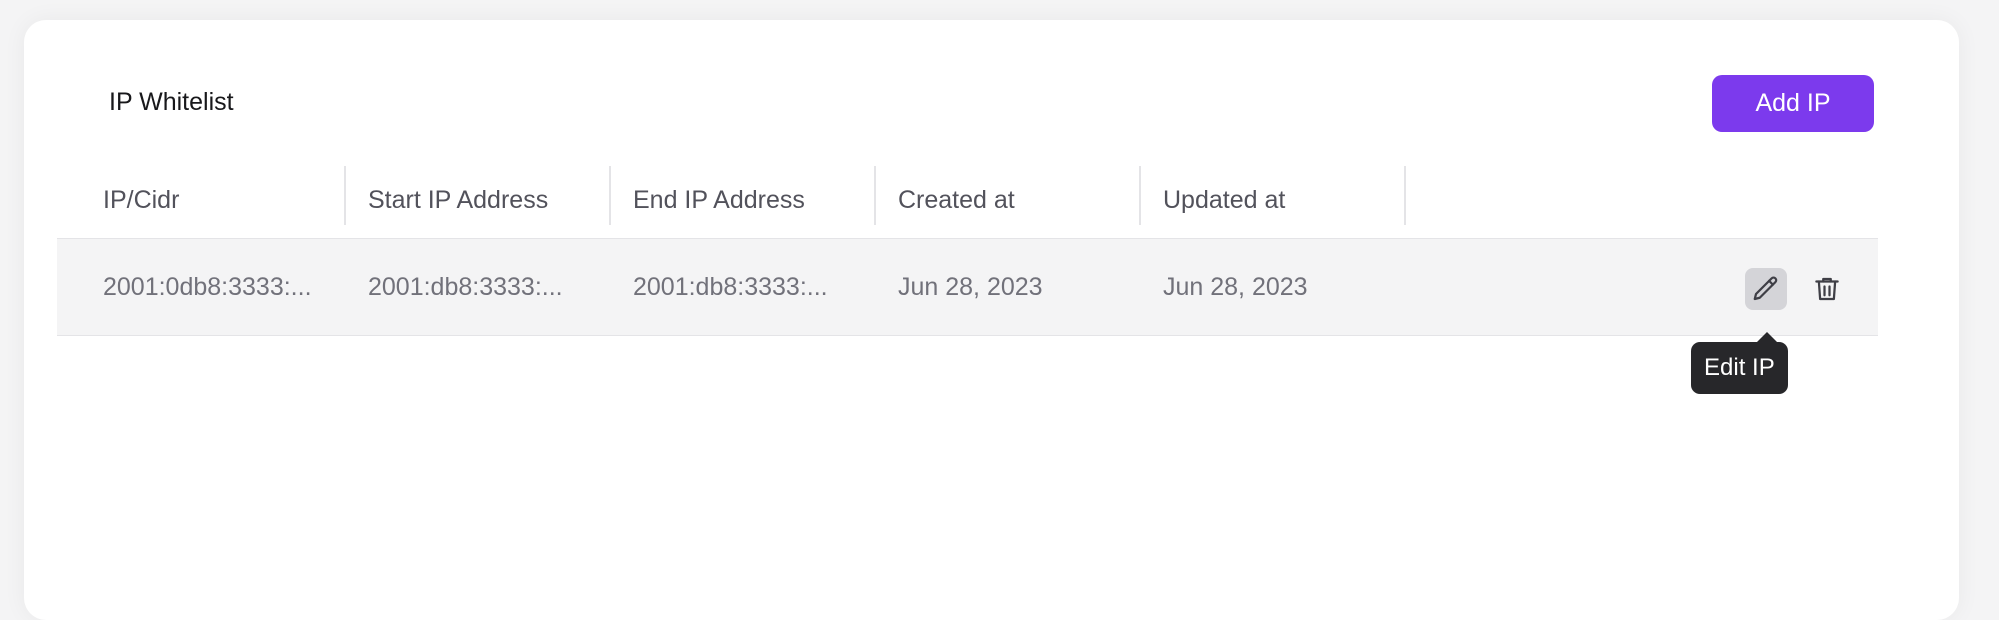 Image resolution: width=1999 pixels, height=620 pixels. Describe the element at coordinates (1224, 200) in the screenshot. I see `column-header-updated-at: Updated at` at that location.